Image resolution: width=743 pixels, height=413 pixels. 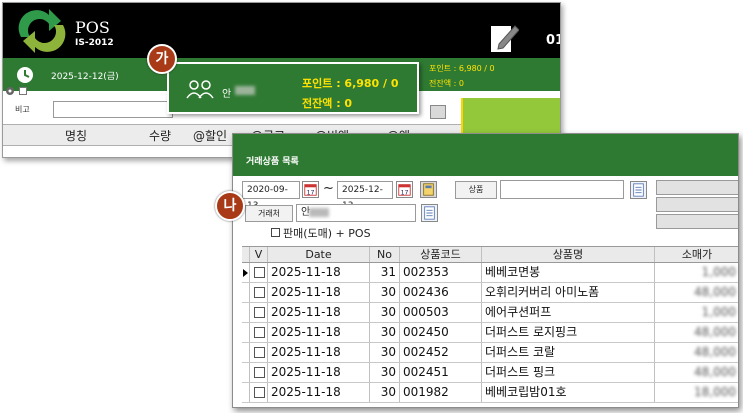 I want to click on row-code: 002451, so click(x=441, y=372).